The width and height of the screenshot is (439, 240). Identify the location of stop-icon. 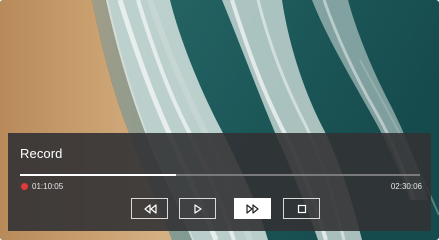
(301, 208).